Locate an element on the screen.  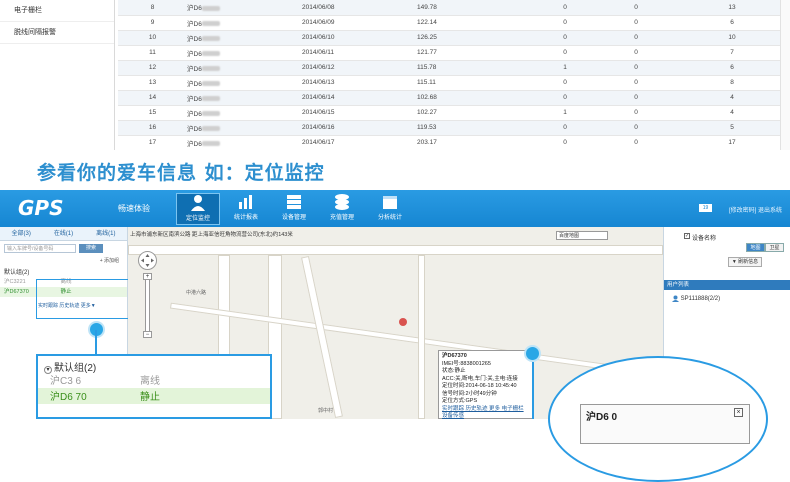
zoom-vehicle-row: 沪C3 6 离线 is located at coordinates (154, 380).